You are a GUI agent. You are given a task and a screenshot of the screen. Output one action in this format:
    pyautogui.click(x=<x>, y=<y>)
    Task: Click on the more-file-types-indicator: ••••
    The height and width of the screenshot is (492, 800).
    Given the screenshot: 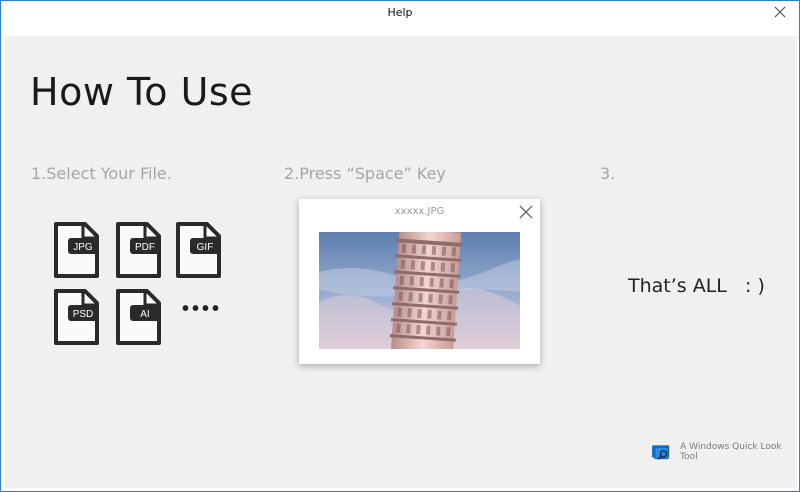 What is the action you would take?
    pyautogui.click(x=202, y=309)
    